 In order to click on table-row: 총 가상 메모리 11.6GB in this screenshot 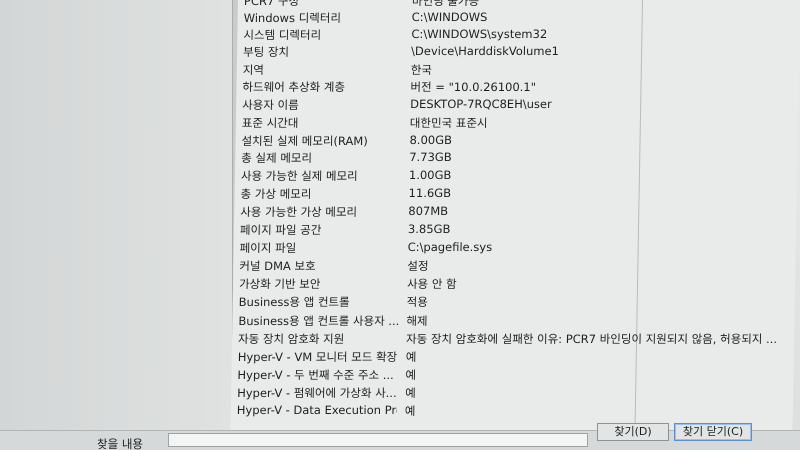, I will do `click(515, 194)`.